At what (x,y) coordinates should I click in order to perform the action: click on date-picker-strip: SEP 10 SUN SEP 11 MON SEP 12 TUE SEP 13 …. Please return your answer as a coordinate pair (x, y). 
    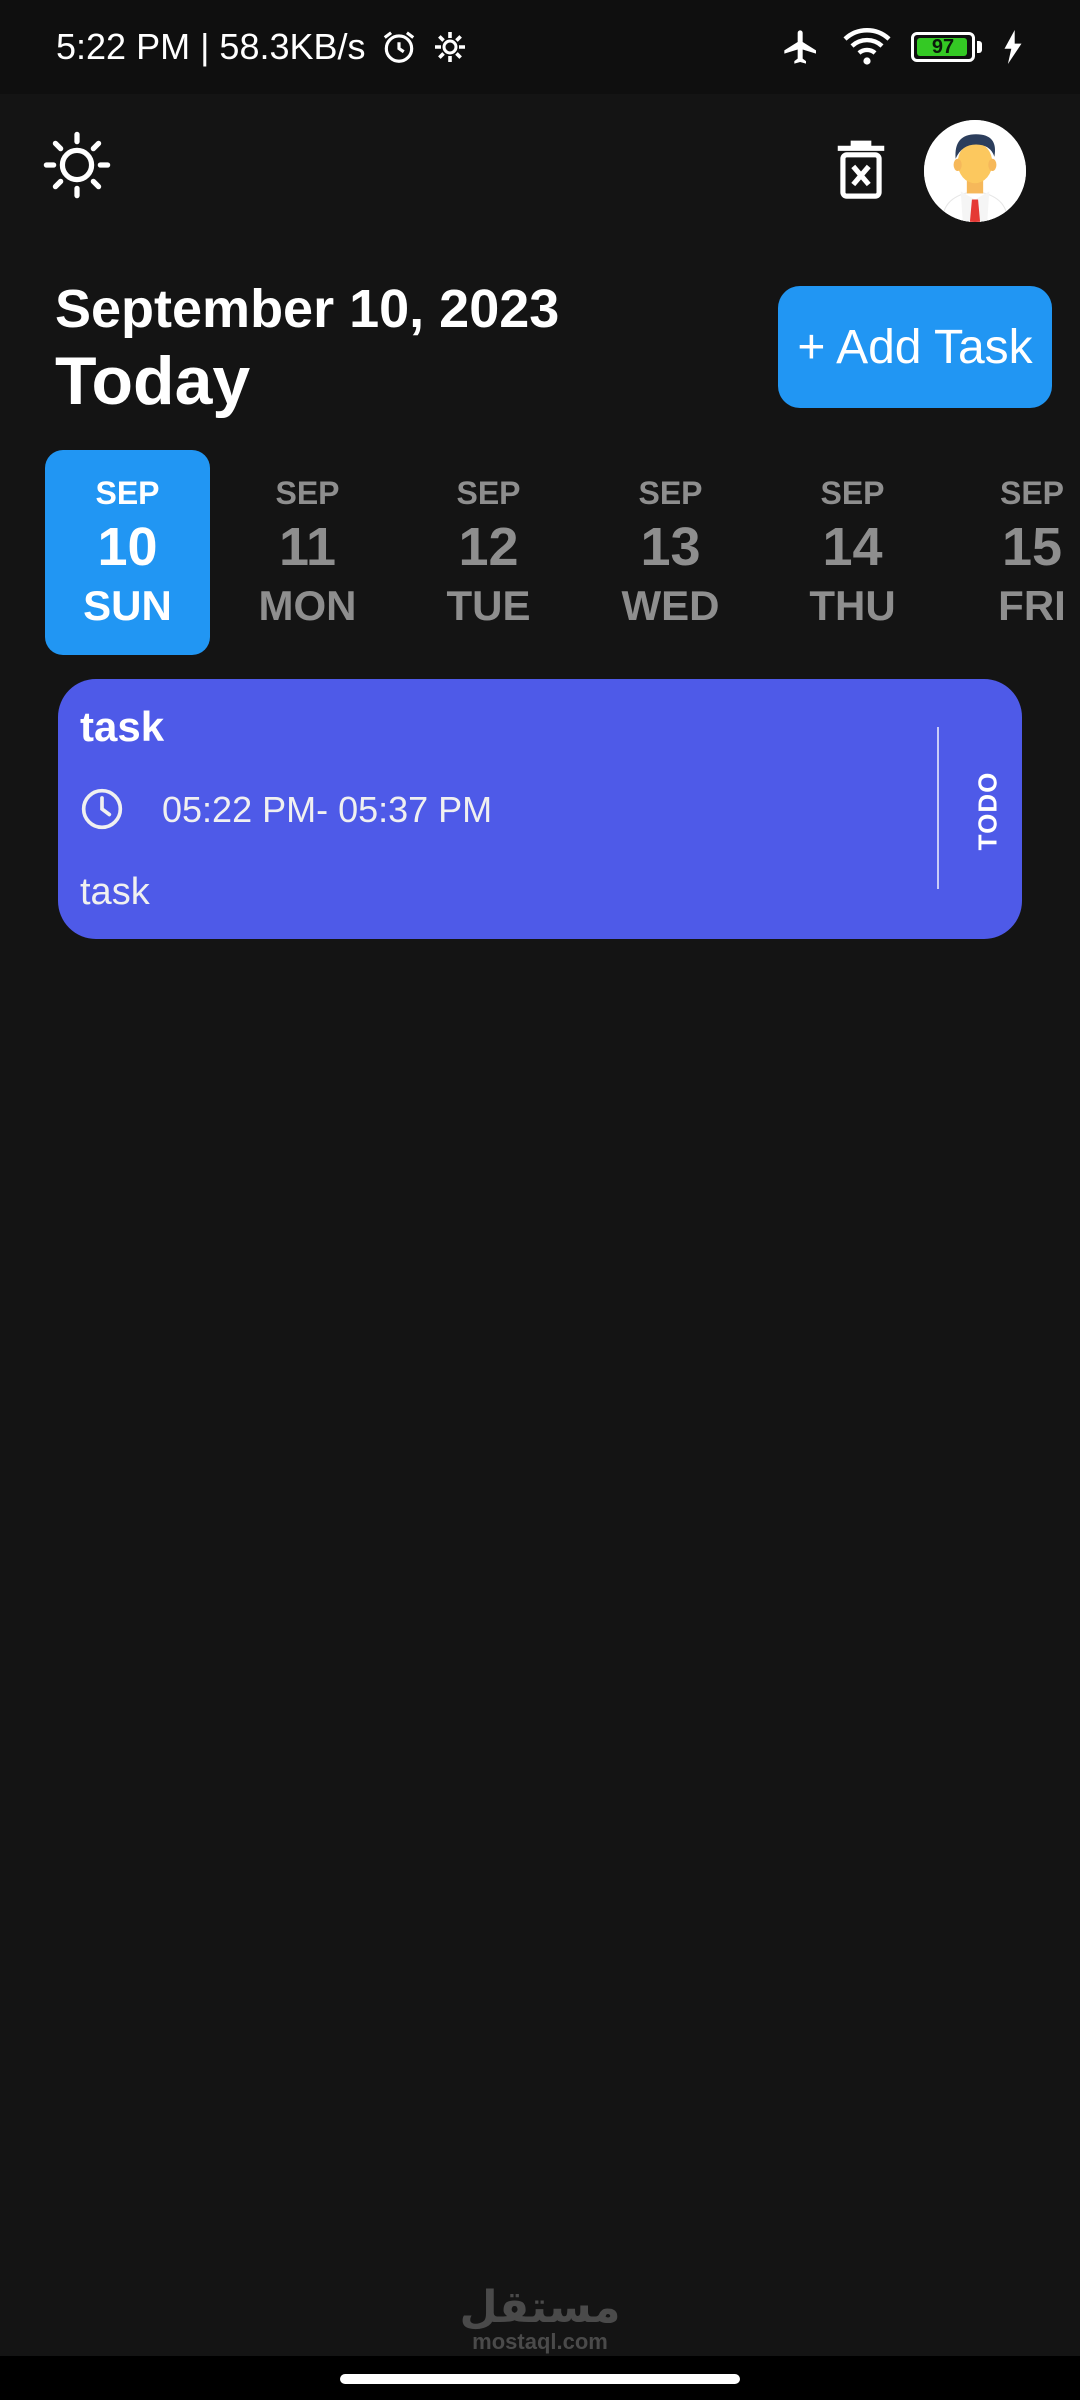
    Looking at the image, I should click on (540, 552).